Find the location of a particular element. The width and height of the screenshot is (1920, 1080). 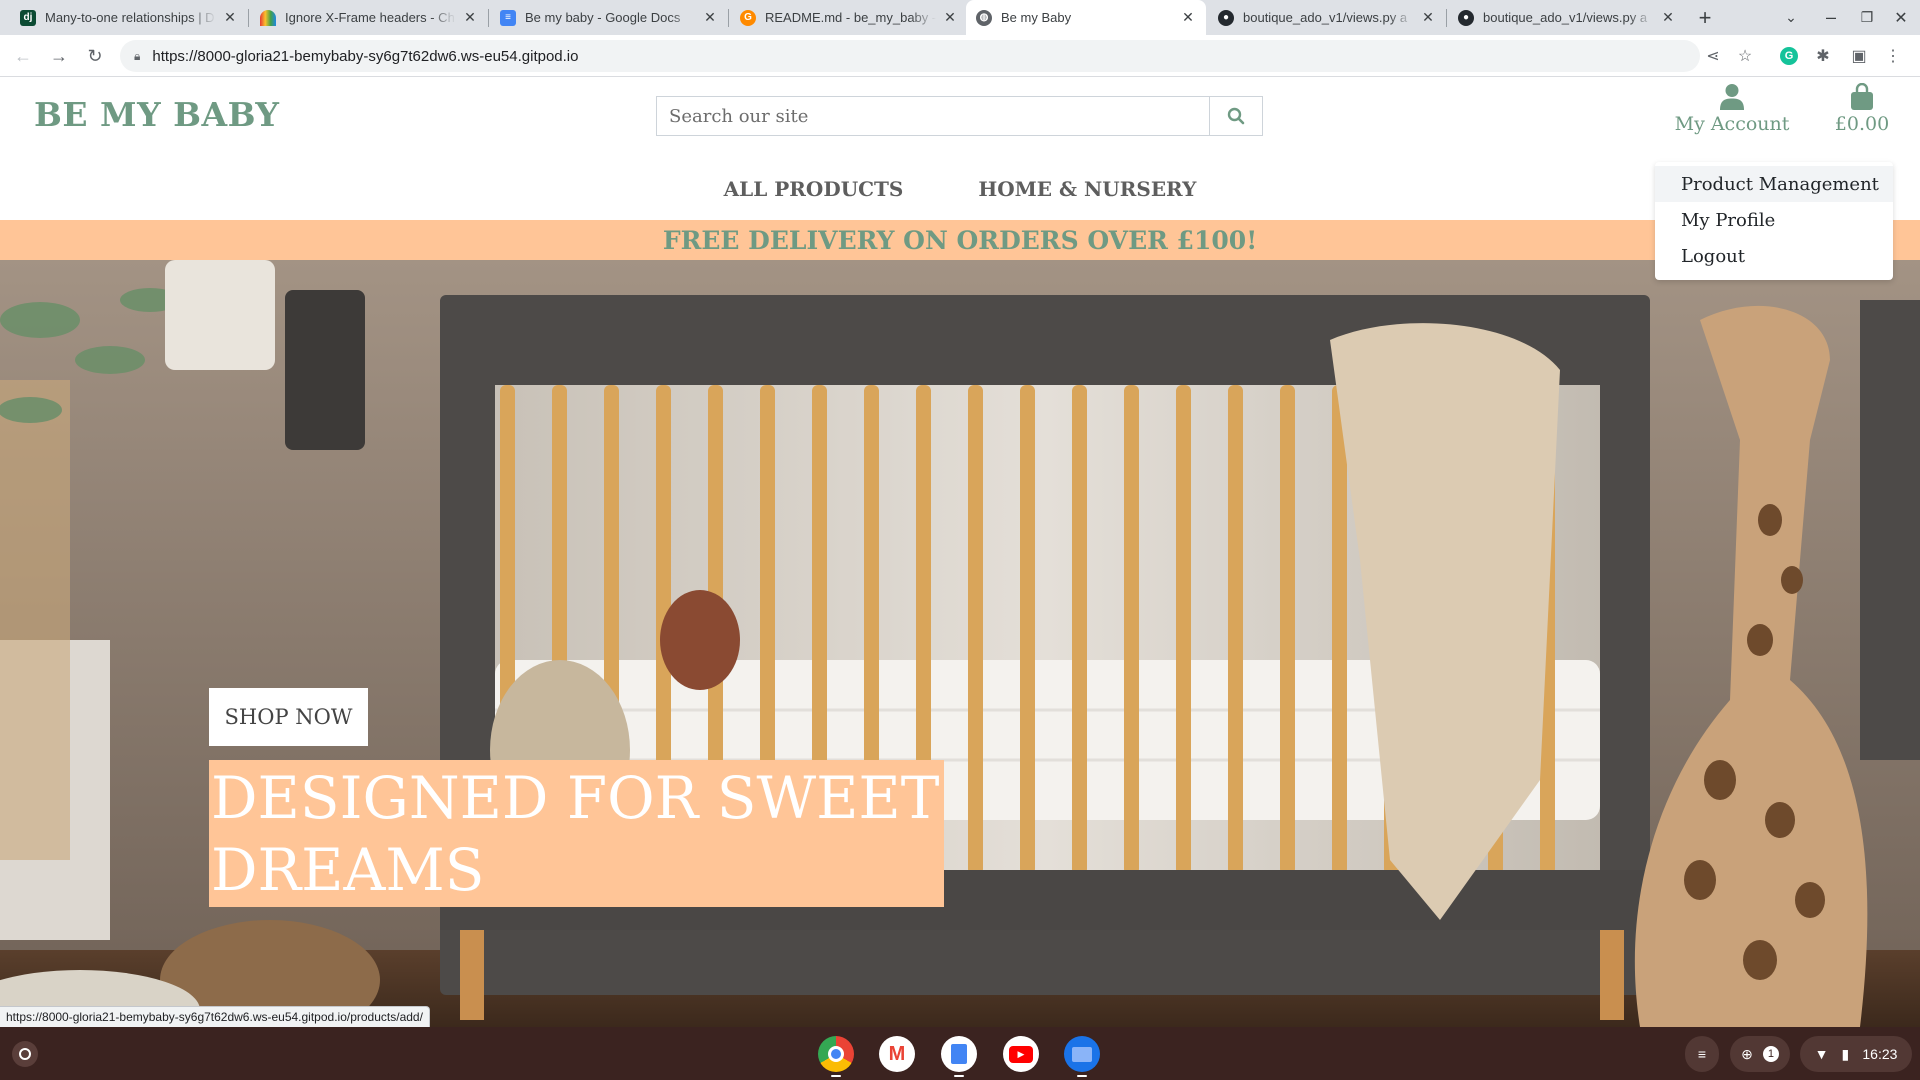

side-panel-icon: ▣ is located at coordinates (1859, 56).